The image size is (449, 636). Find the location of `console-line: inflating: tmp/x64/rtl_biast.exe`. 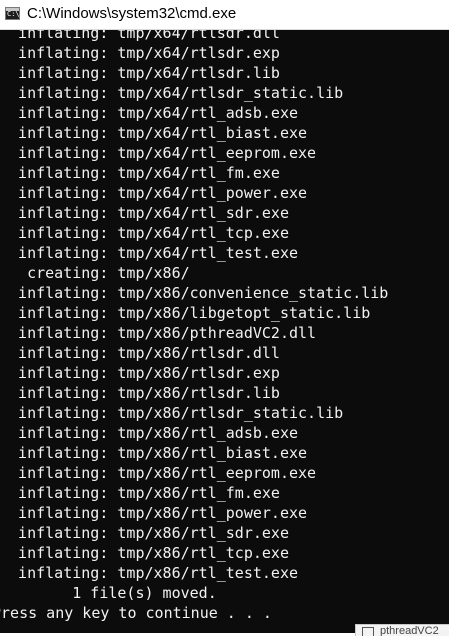

console-line: inflating: tmp/x64/rtl_biast.exe is located at coordinates (154, 133).